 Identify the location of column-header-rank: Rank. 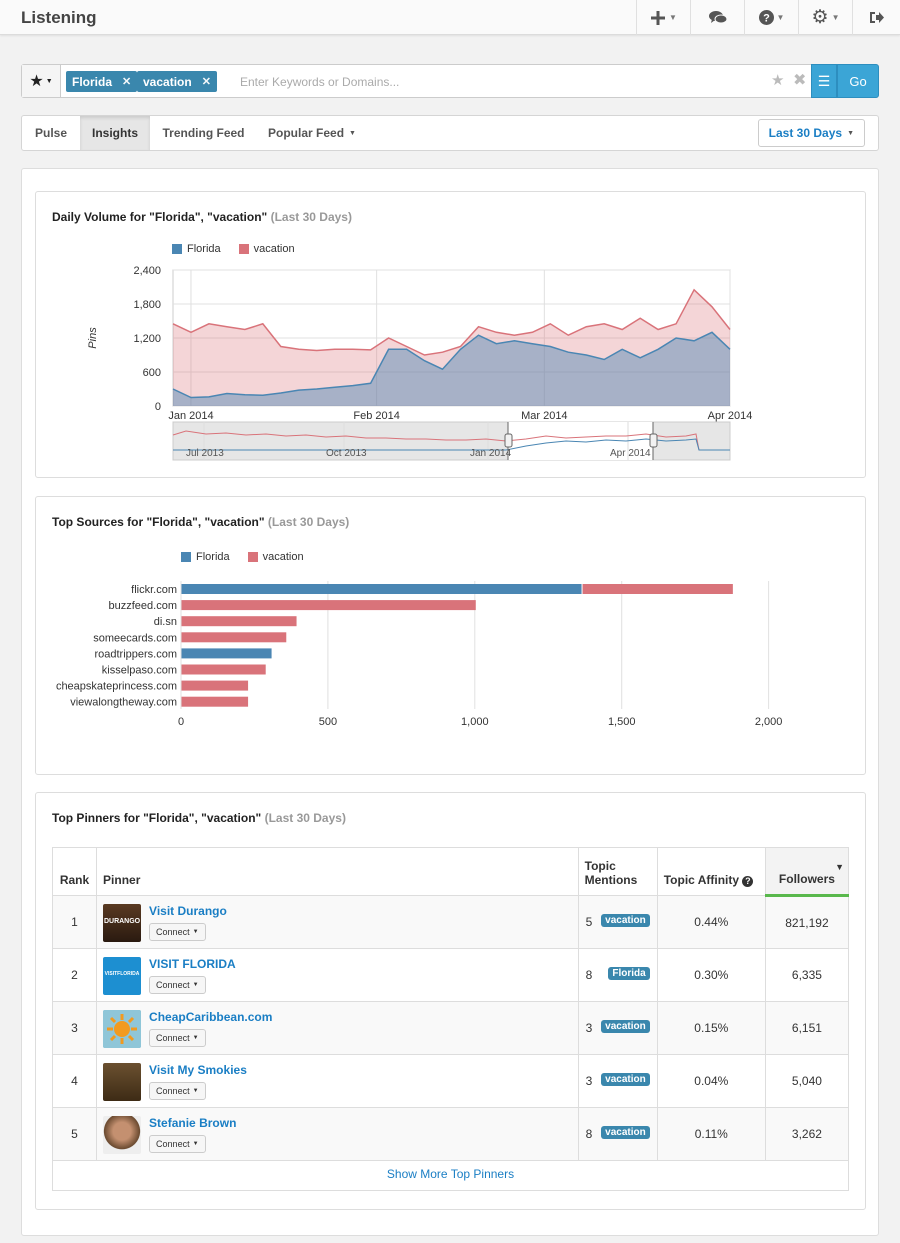
(74, 871).